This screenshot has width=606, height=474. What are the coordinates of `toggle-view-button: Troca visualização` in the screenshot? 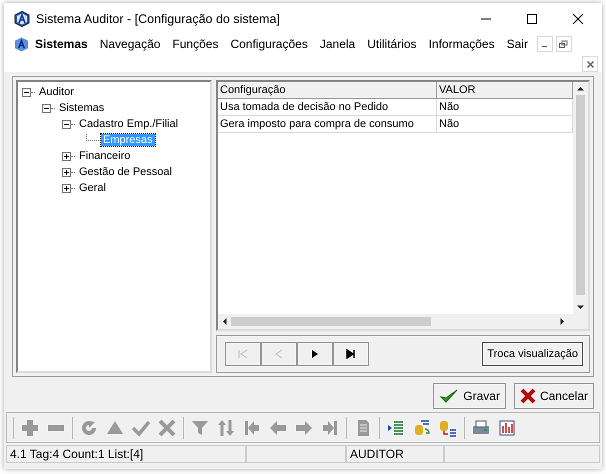 It's located at (532, 354).